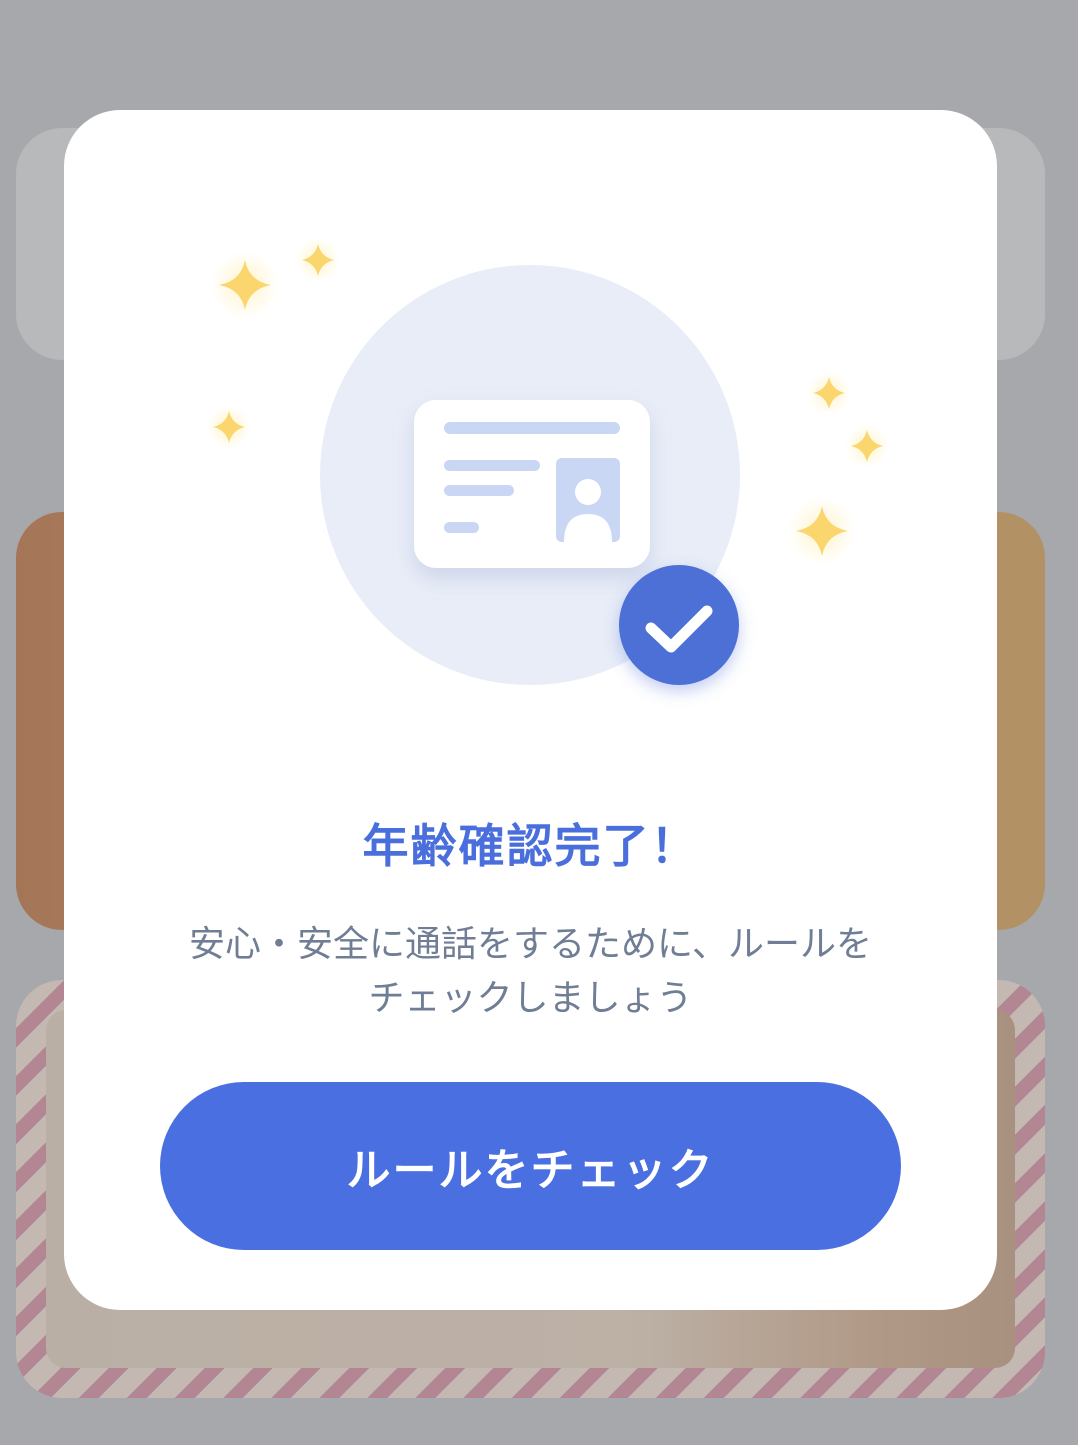  What do you see at coordinates (530, 846) in the screenshot?
I see `dialog-title: 年齢確認完了！` at bounding box center [530, 846].